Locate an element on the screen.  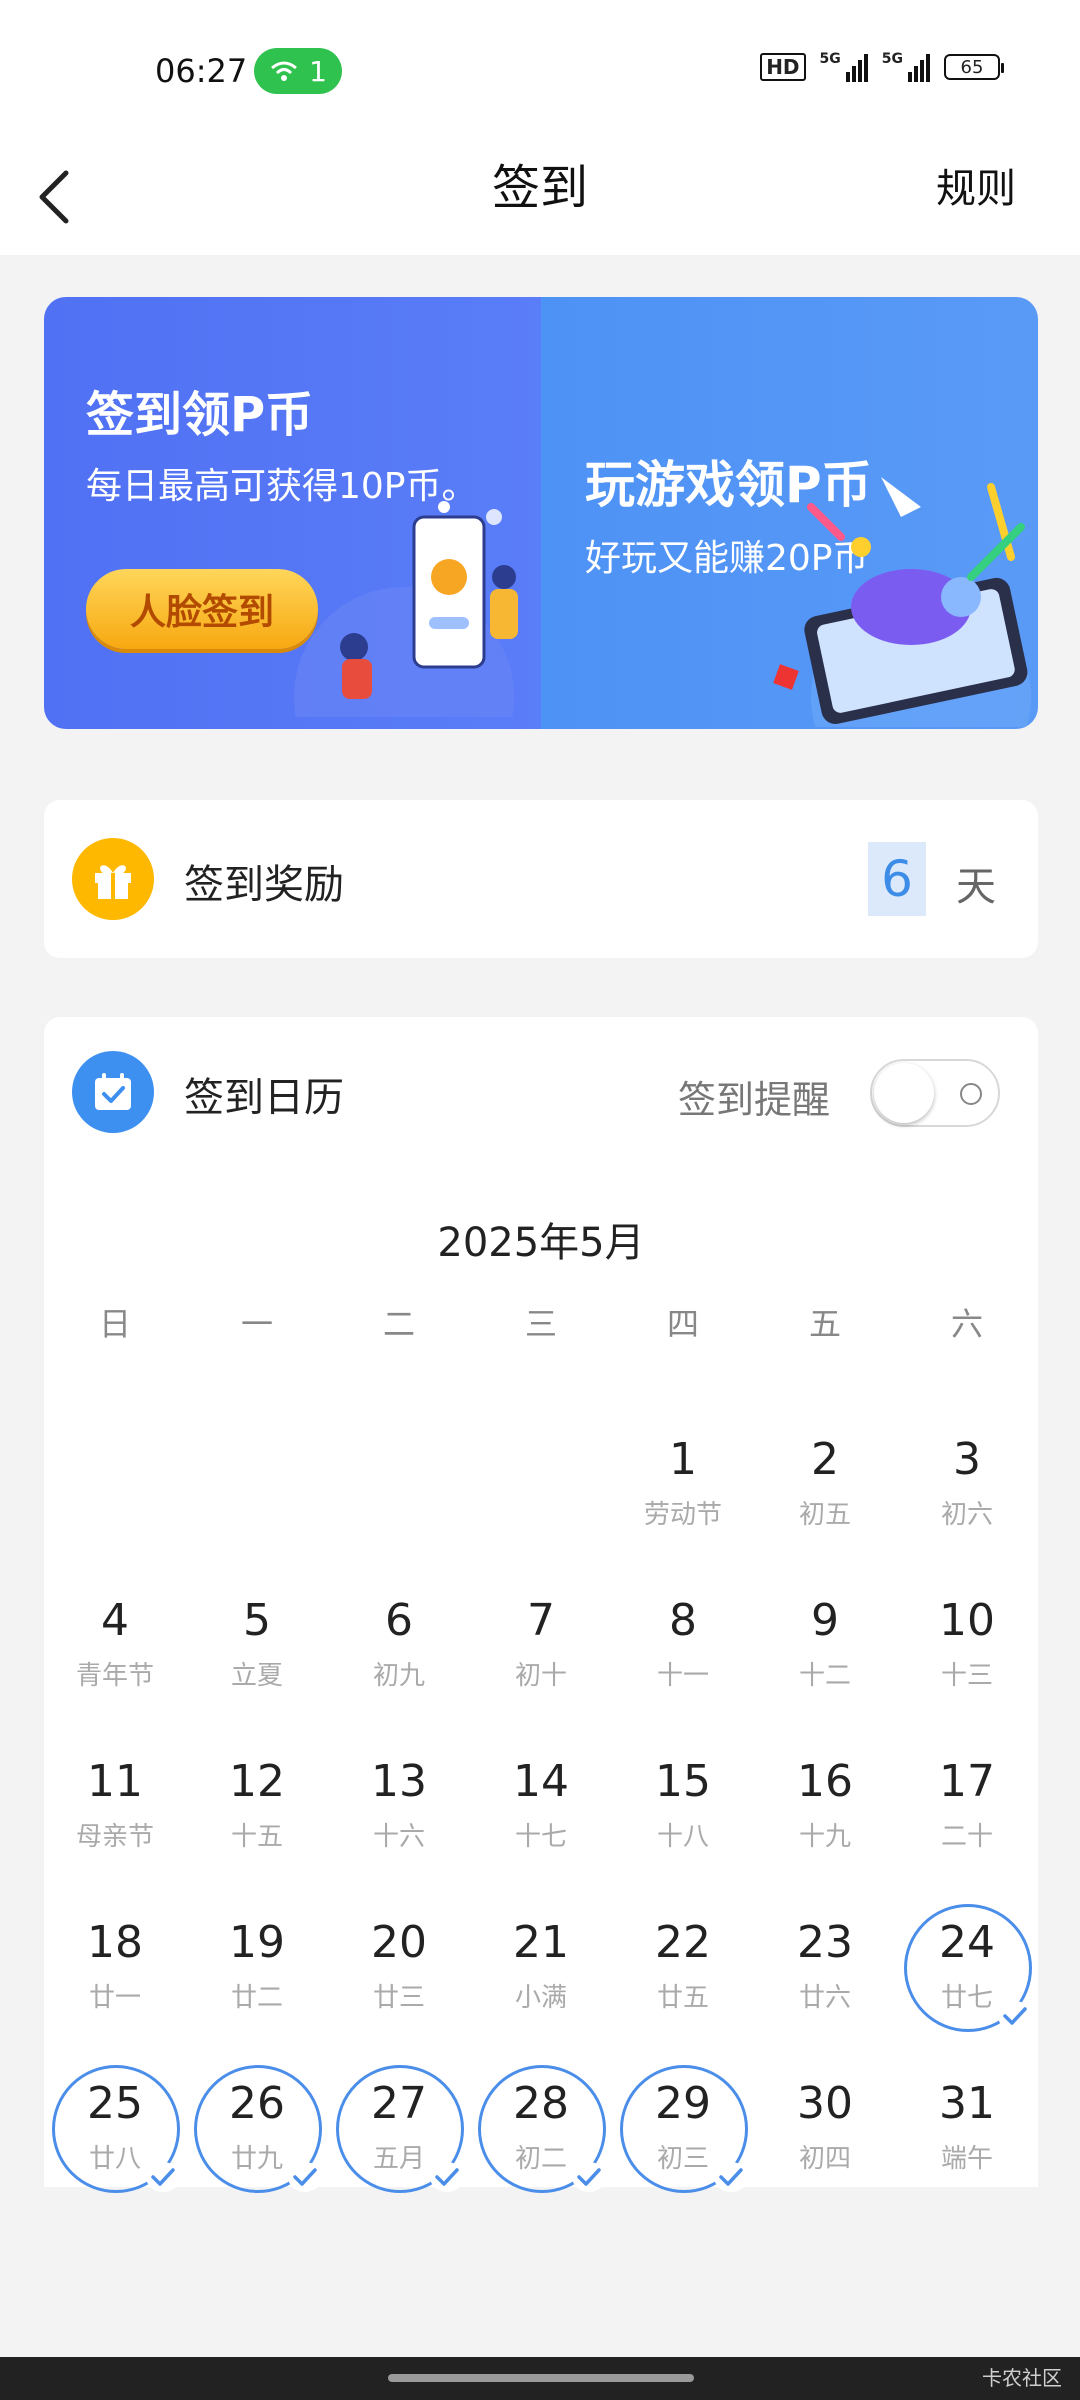
day-number: 31 is located at coordinates (967, 2103).